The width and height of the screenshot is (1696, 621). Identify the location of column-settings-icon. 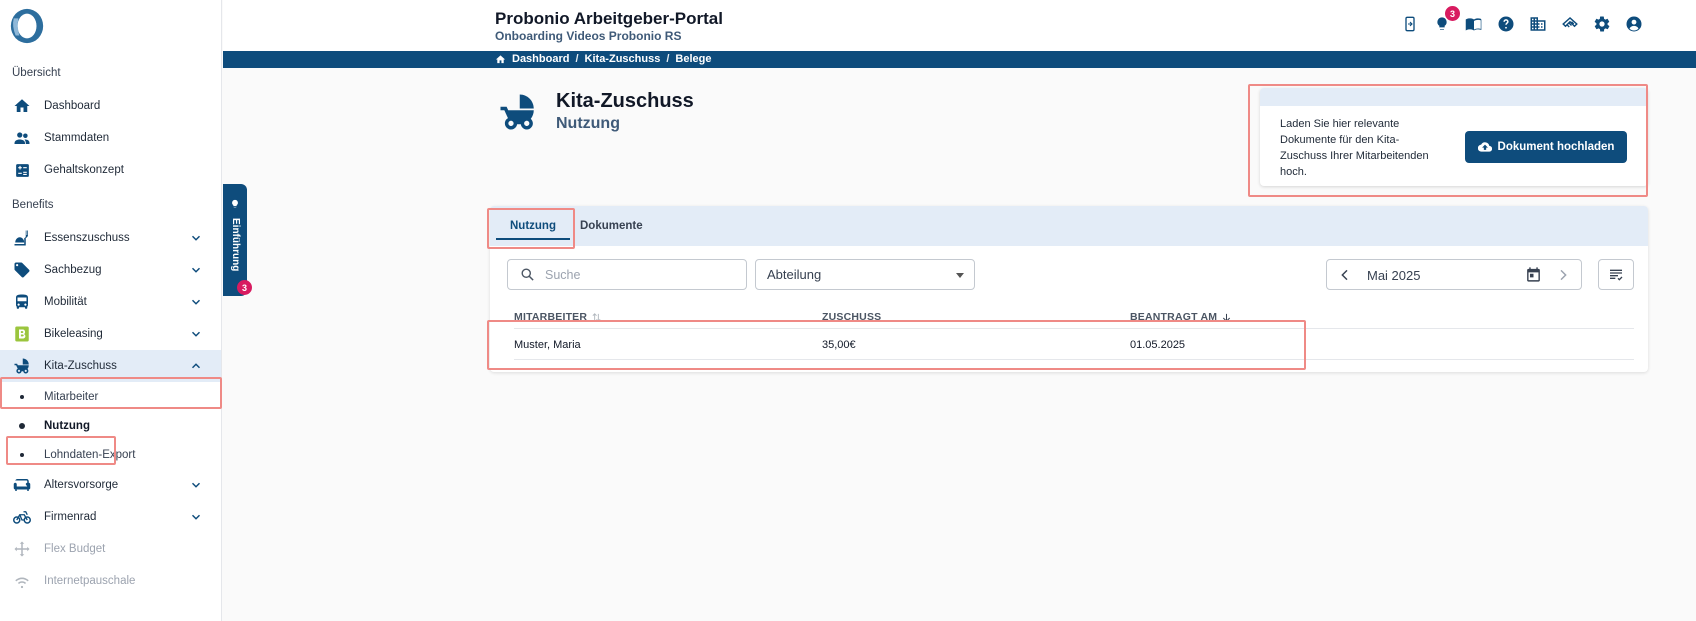
(1616, 275).